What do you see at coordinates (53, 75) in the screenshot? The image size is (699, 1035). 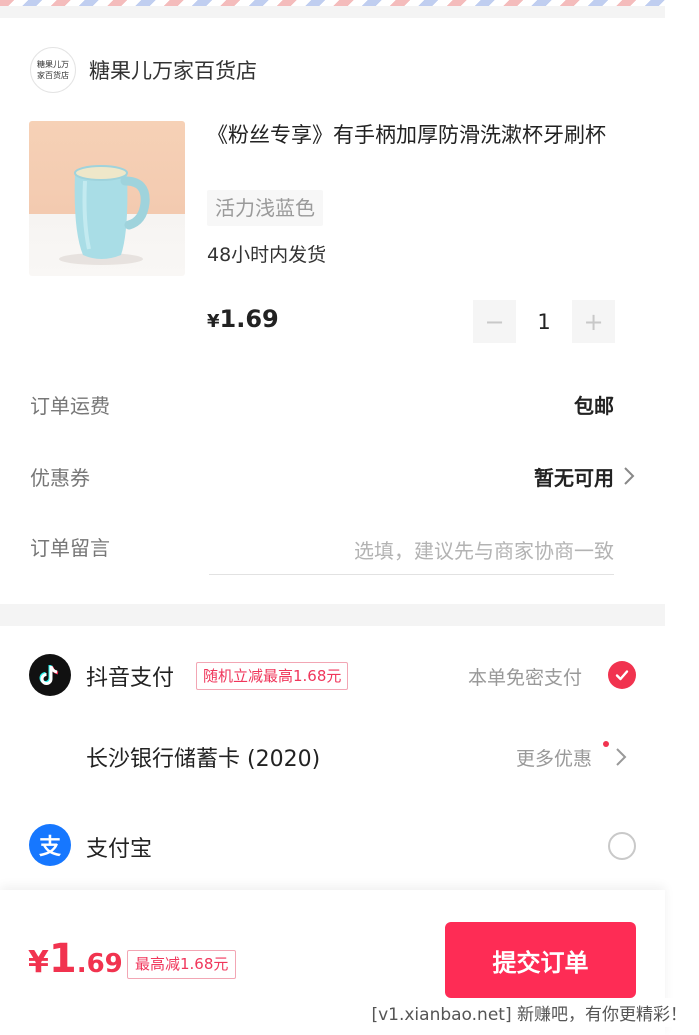 I see `shop-logo-text-2: 家百货店` at bounding box center [53, 75].